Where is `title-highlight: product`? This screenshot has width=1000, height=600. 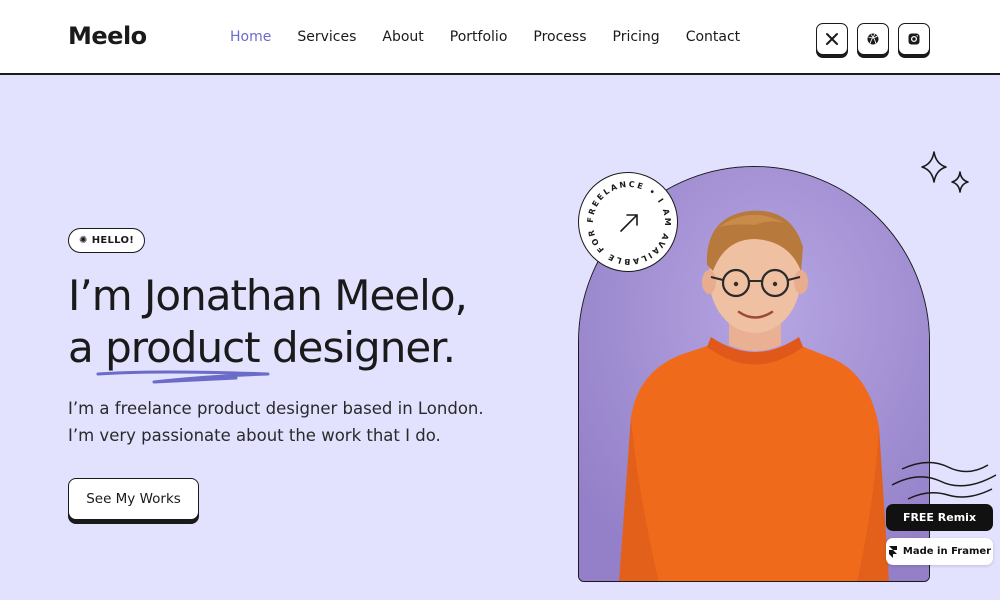
title-highlight: product is located at coordinates (183, 347).